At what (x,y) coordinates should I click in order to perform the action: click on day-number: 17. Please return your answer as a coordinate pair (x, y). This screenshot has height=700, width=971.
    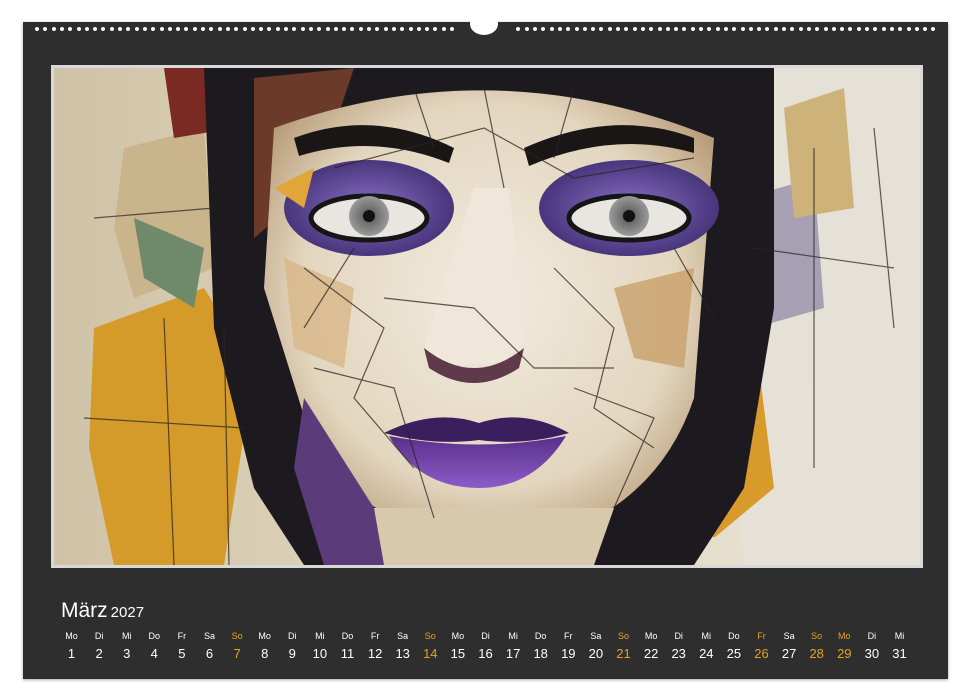
    Looking at the image, I should click on (513, 653).